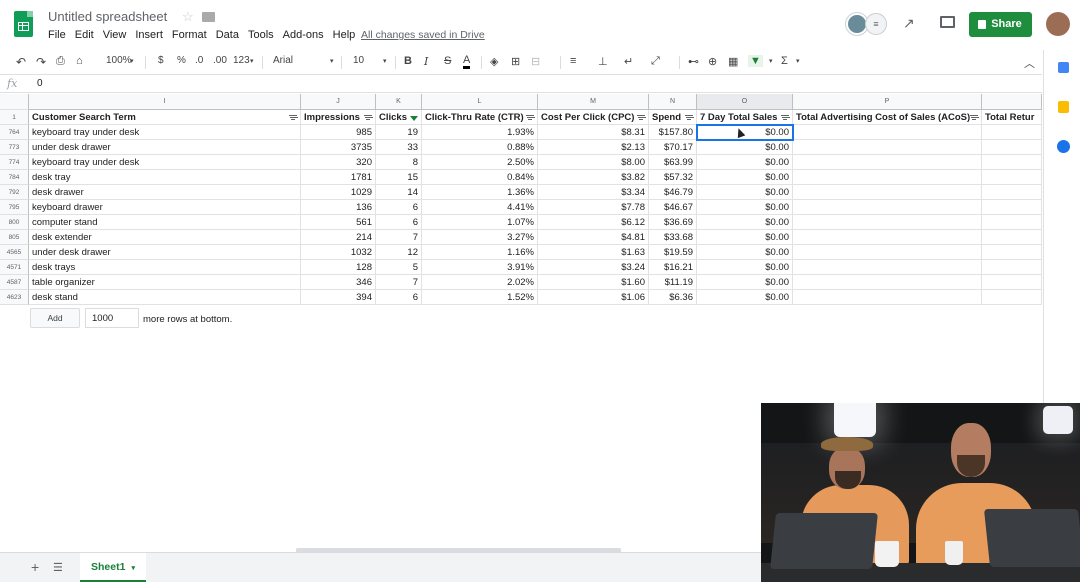 This screenshot has width=1080, height=582. Describe the element at coordinates (673, 267) in the screenshot. I see `table-cell: $16.21` at that location.